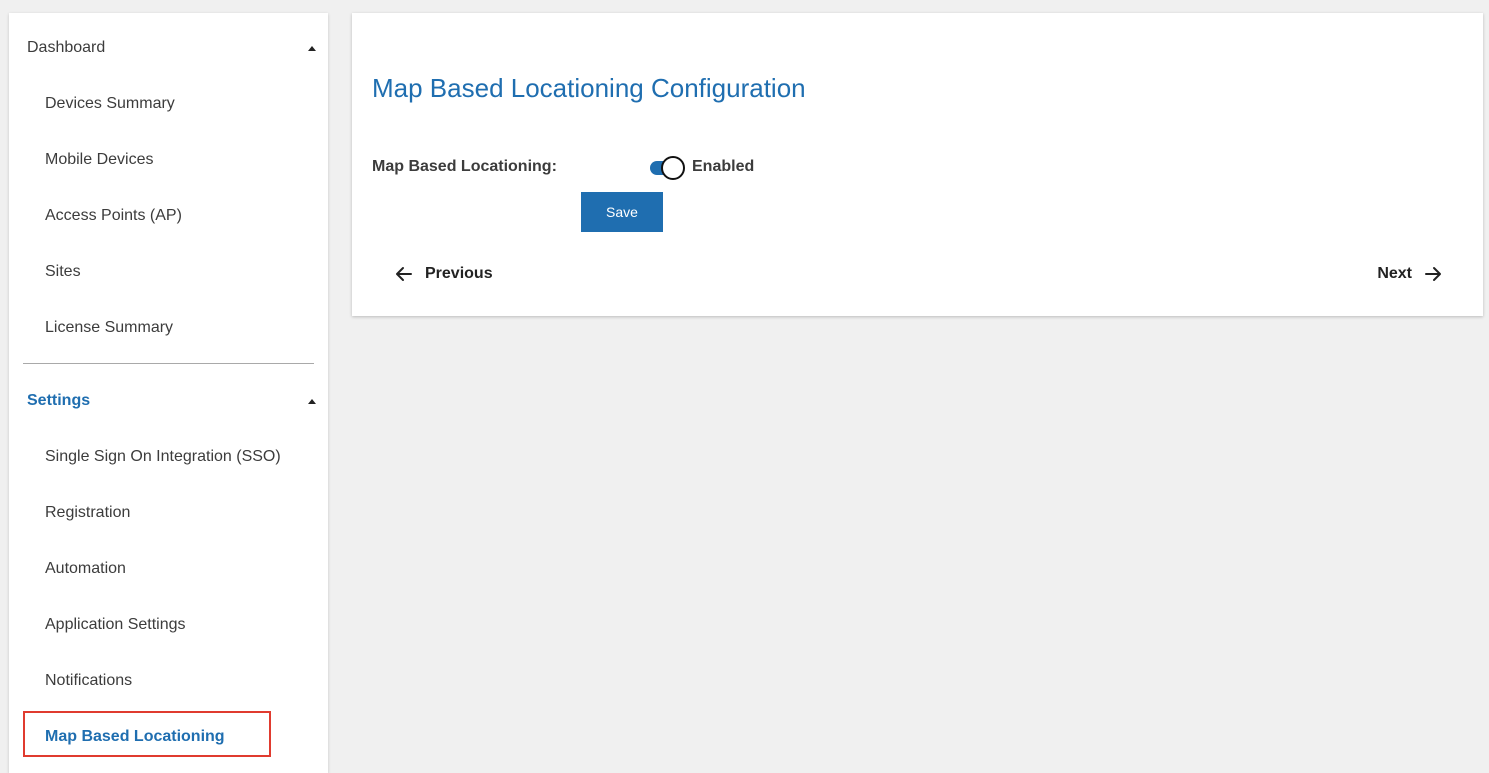 The height and width of the screenshot is (773, 1489). Describe the element at coordinates (464, 166) in the screenshot. I see `map-locationing-label: Map Based Locationing:` at that location.